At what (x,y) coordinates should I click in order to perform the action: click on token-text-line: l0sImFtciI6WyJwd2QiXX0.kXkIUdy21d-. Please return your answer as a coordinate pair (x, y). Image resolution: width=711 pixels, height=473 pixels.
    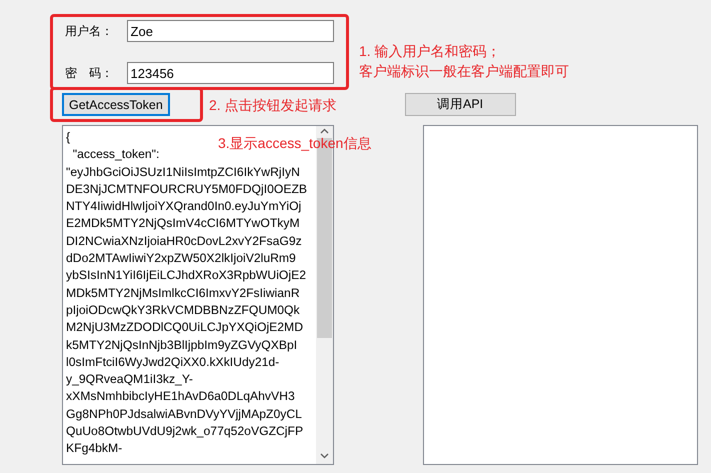
    Looking at the image, I should click on (173, 362).